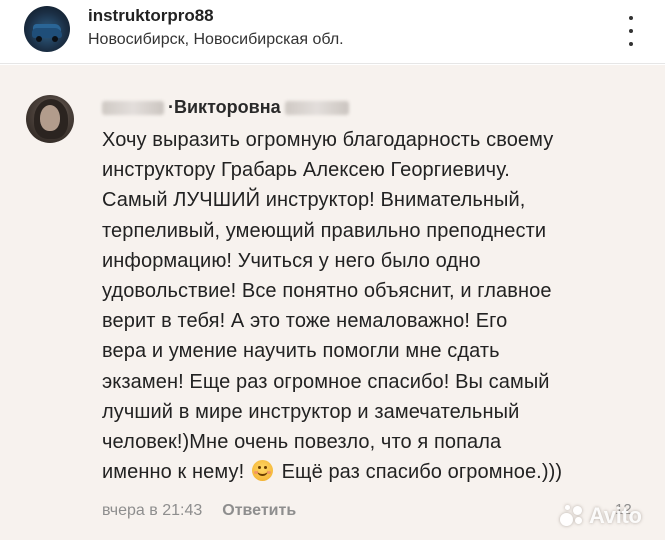  Describe the element at coordinates (47, 29) in the screenshot. I see `account-avatar` at that location.